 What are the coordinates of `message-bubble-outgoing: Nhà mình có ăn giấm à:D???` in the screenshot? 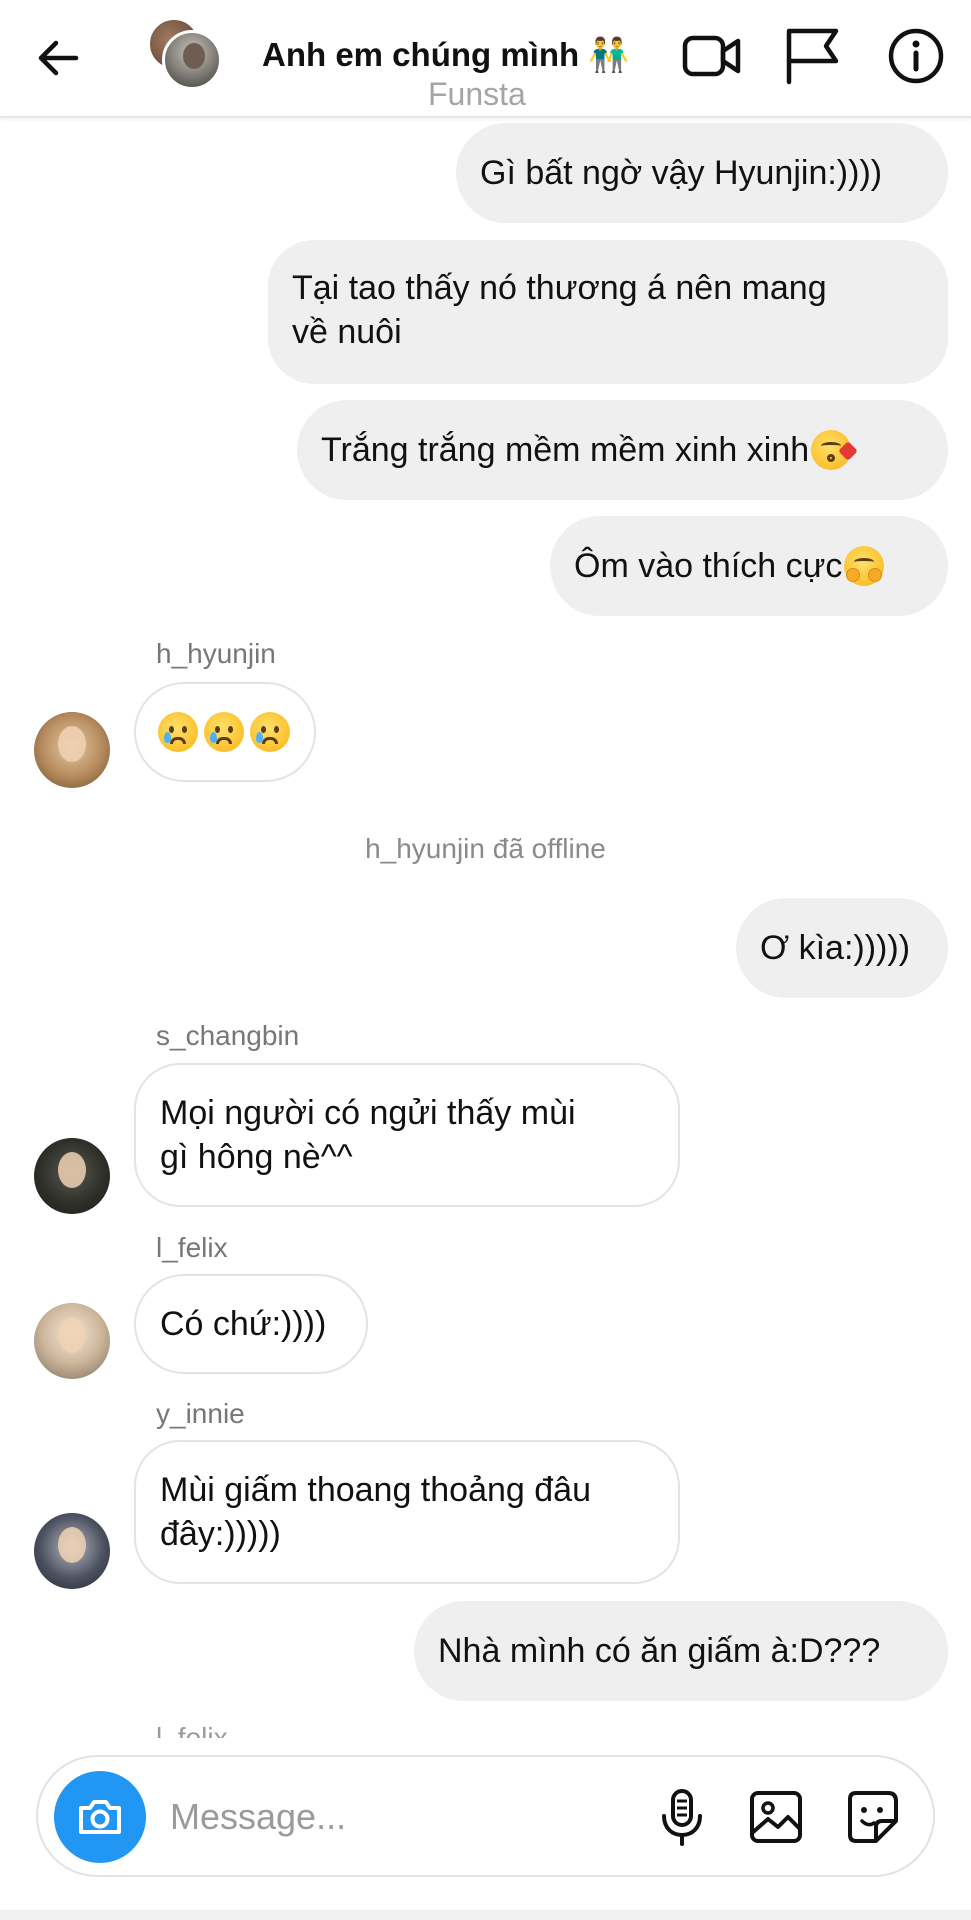 It's located at (681, 1651).